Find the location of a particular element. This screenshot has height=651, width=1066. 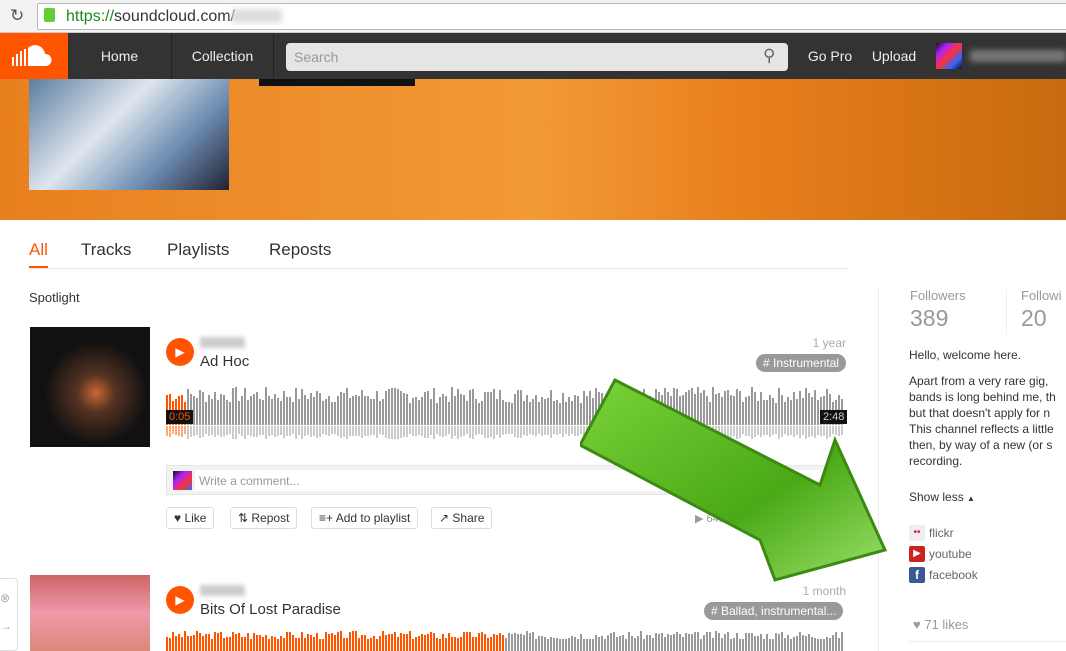

tab-reposts: Reposts is located at coordinates (300, 250).